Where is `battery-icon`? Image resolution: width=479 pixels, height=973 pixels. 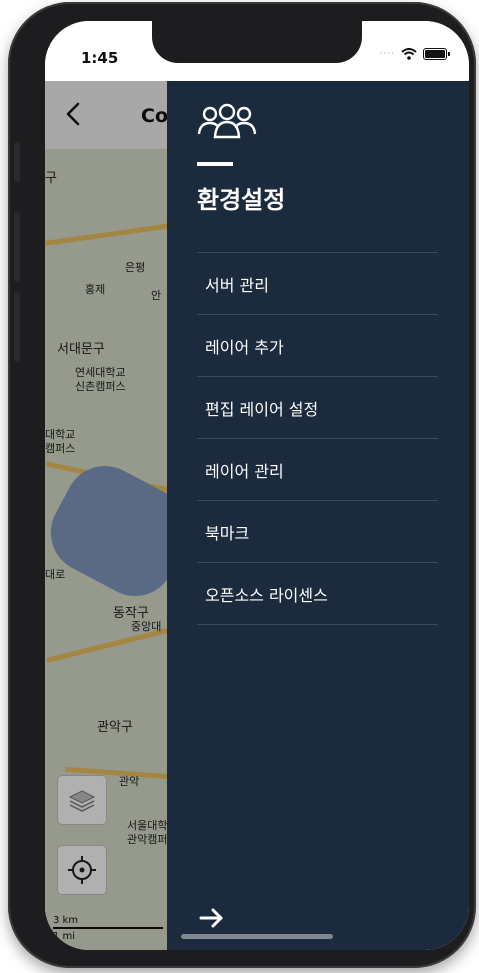
battery-icon is located at coordinates (436, 54).